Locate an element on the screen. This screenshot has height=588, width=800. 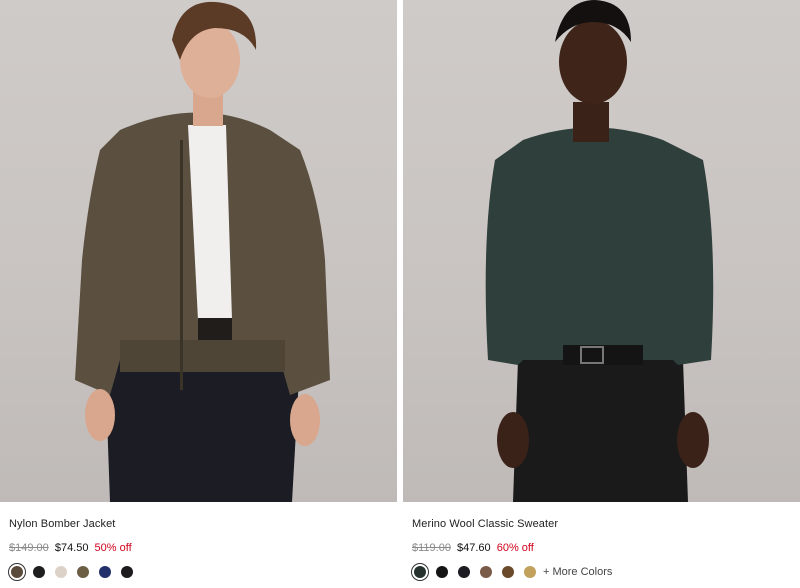
discount-label: 50% off is located at coordinates (113, 548).